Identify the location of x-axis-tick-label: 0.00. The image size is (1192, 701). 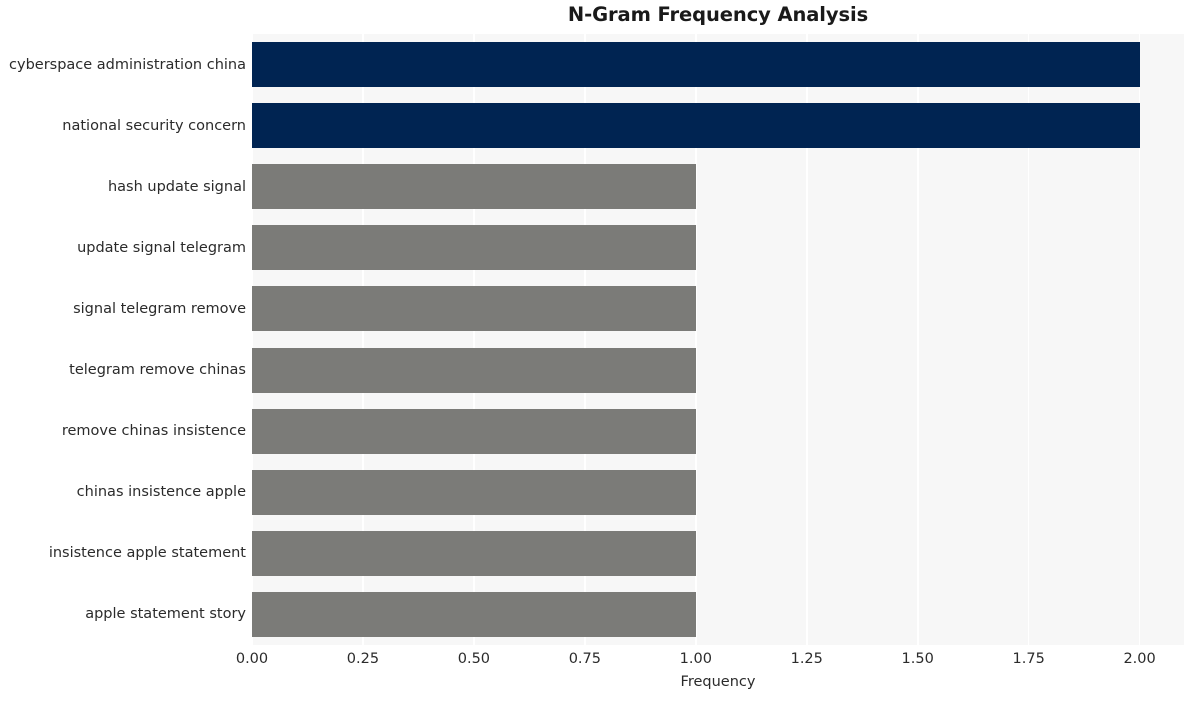
(252, 659).